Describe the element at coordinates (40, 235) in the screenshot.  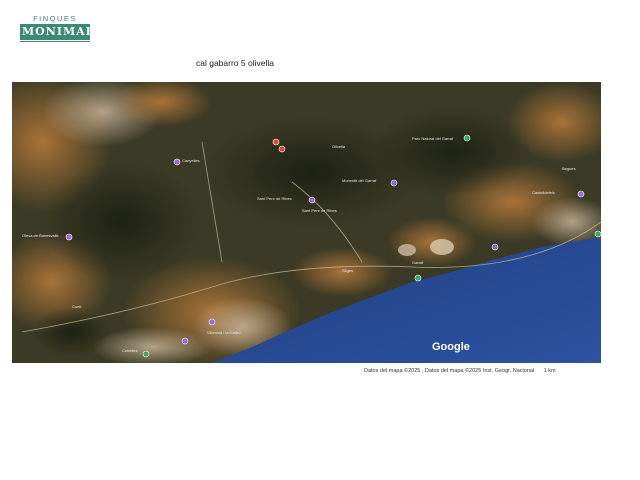
I see `map-label: Olesa de Bonesvalls` at that location.